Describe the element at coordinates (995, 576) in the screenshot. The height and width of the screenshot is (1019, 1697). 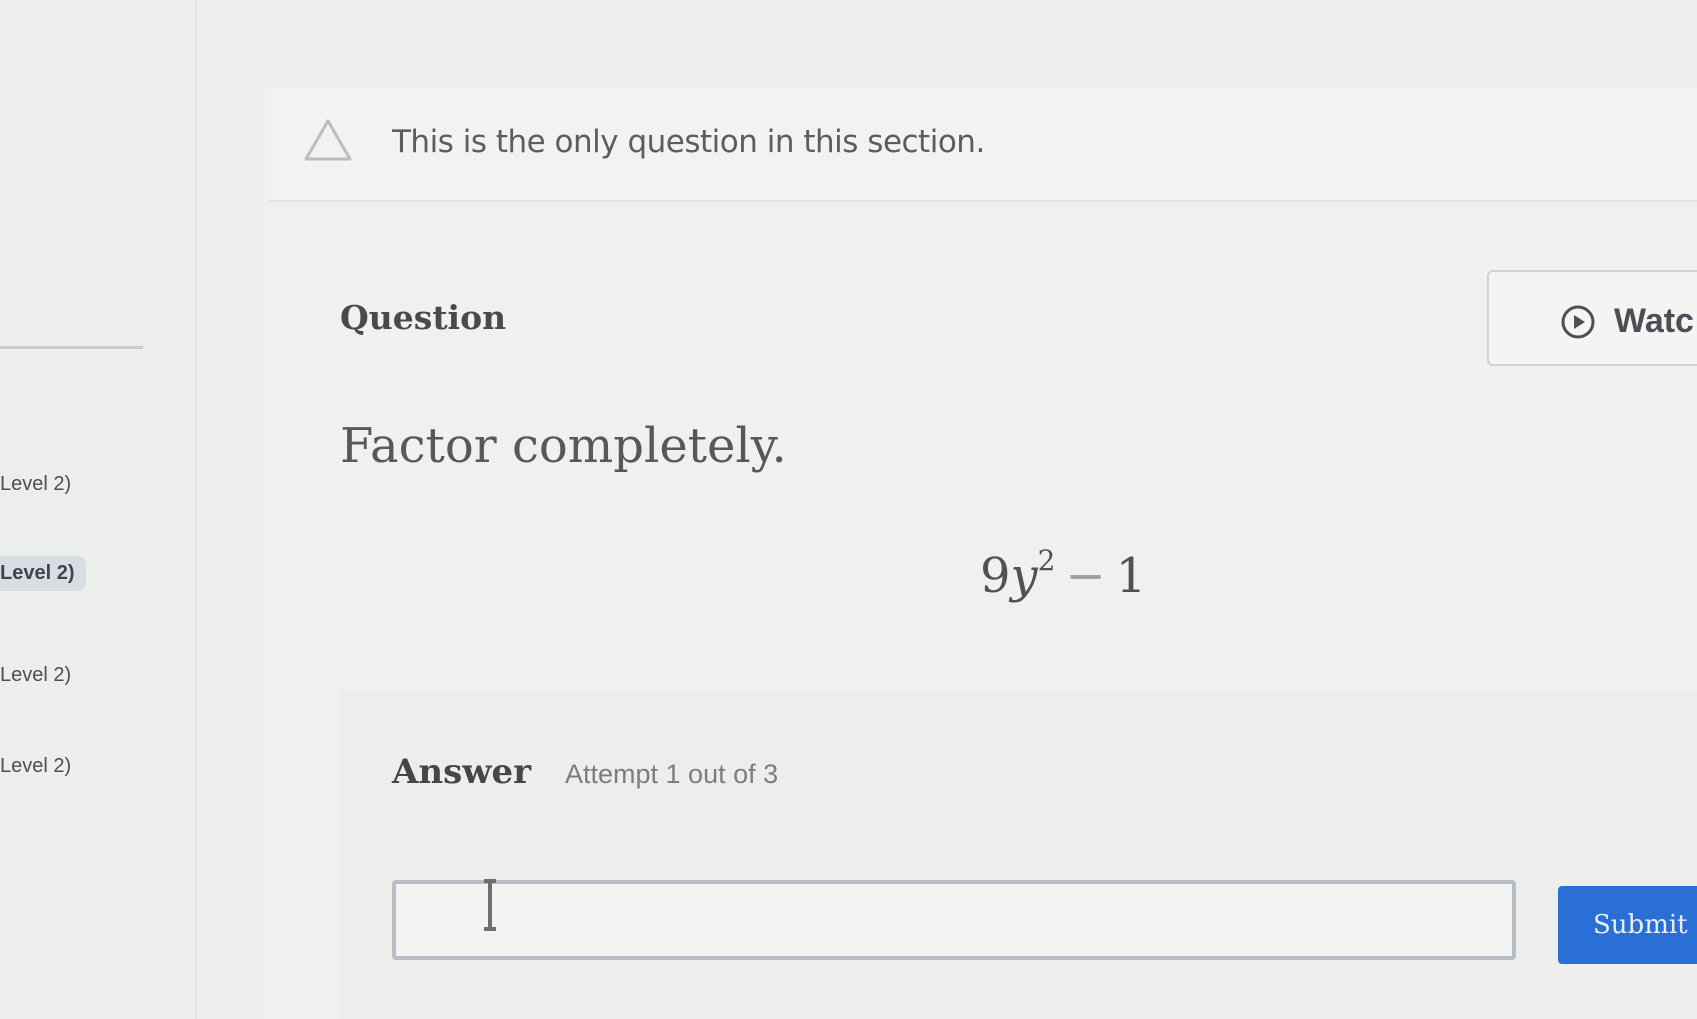
I see `expression-coefficient: 9` at that location.